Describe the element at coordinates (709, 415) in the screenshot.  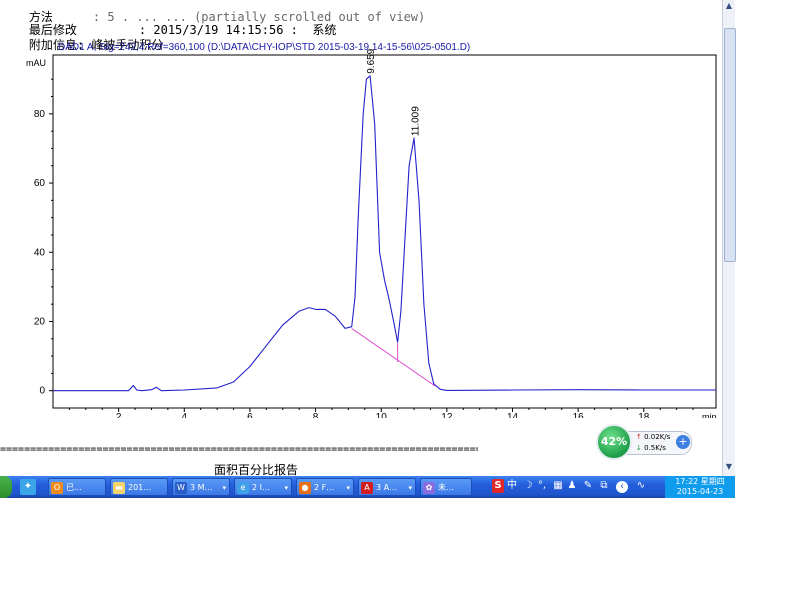
I see `x-axis-label: min` at that location.